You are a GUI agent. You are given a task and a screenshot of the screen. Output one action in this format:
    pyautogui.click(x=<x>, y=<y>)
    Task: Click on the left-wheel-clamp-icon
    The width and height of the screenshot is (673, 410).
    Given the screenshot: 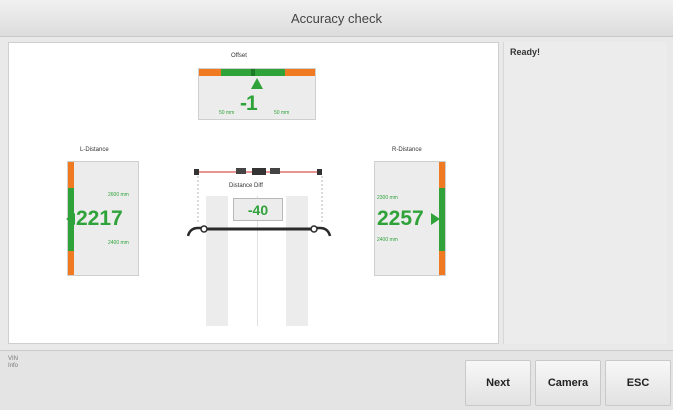 What is the action you would take?
    pyautogui.click(x=197, y=231)
    